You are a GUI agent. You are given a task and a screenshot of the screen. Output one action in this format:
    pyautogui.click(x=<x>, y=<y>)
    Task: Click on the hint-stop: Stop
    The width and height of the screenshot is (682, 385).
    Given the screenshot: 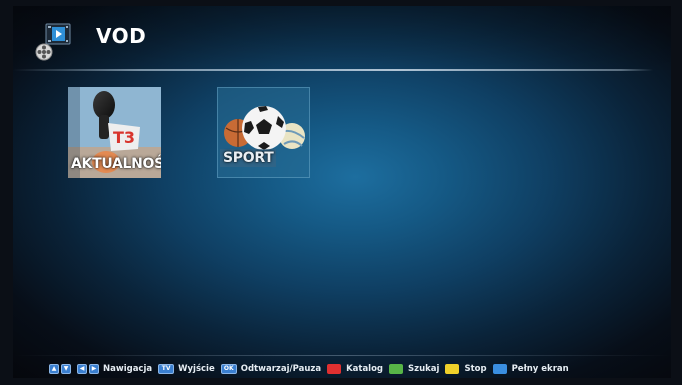 What is the action you would take?
    pyautogui.click(x=466, y=369)
    